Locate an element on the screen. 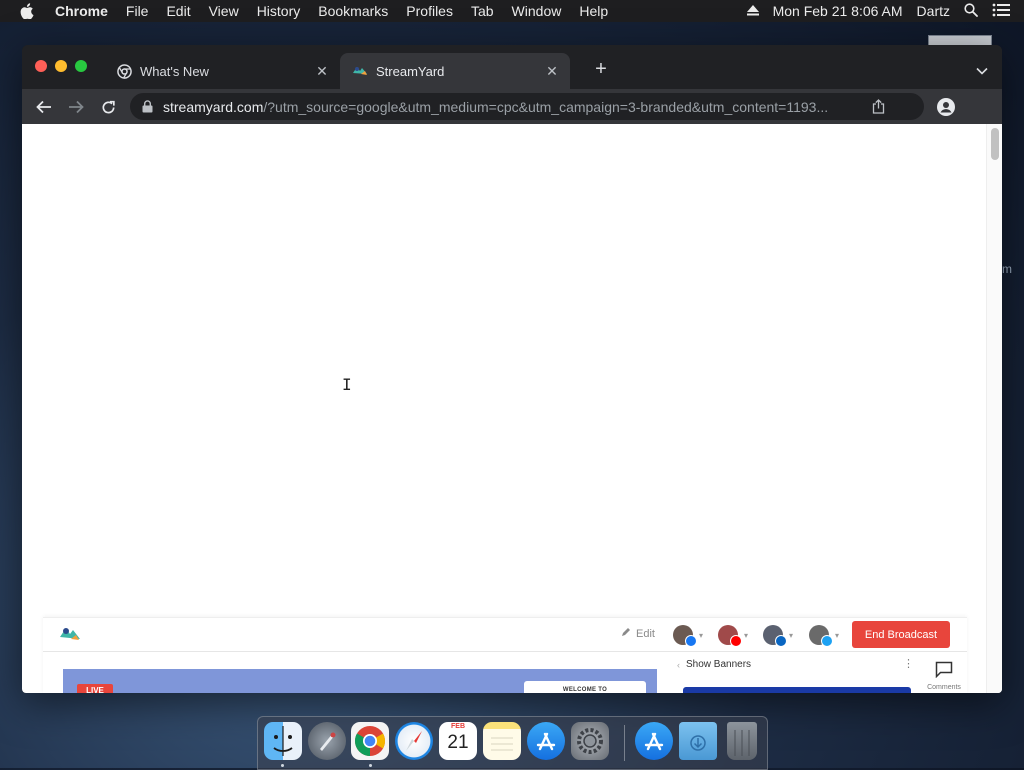 The width and height of the screenshot is (1024, 770). safari-icon is located at coordinates (414, 741).